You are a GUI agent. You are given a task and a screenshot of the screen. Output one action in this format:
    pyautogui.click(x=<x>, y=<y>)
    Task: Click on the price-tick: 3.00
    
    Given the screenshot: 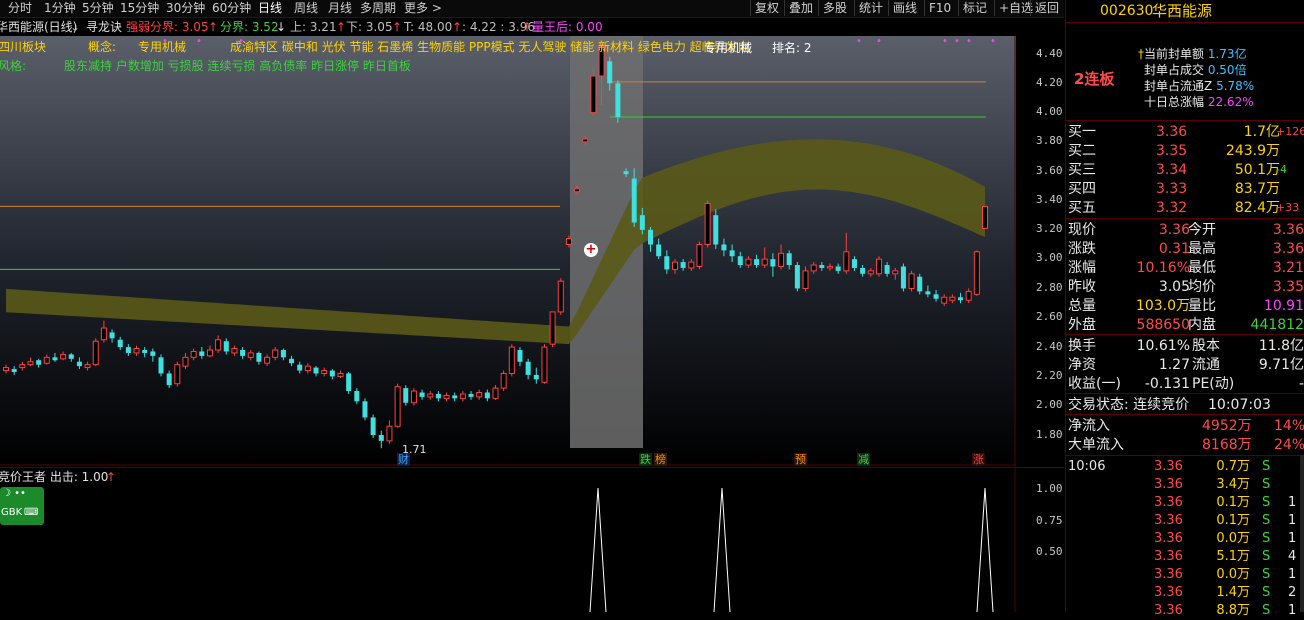 What is the action you would take?
    pyautogui.click(x=1049, y=257)
    